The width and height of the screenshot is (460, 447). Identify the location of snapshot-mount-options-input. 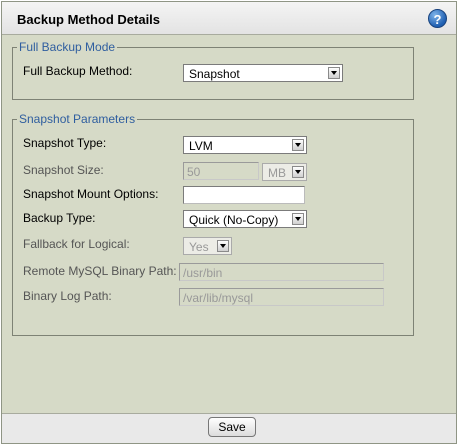
(244, 195).